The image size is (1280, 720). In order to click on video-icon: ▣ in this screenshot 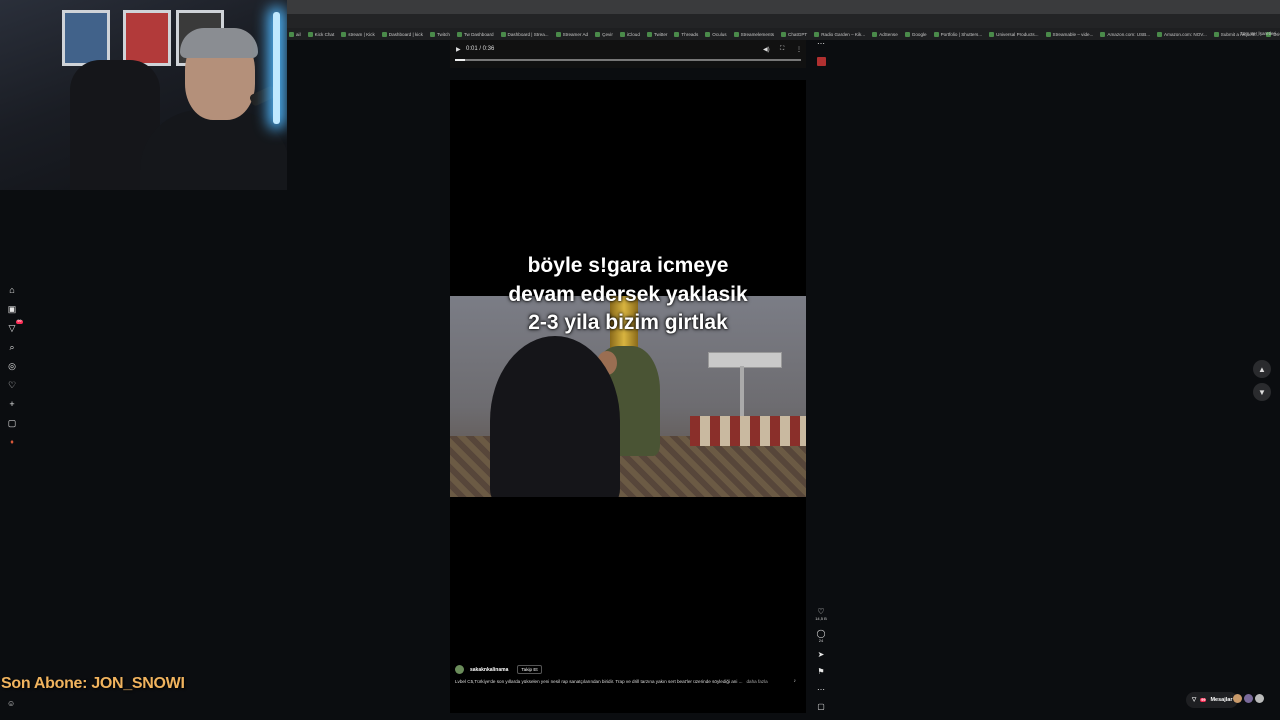, I will do `click(12, 309)`.